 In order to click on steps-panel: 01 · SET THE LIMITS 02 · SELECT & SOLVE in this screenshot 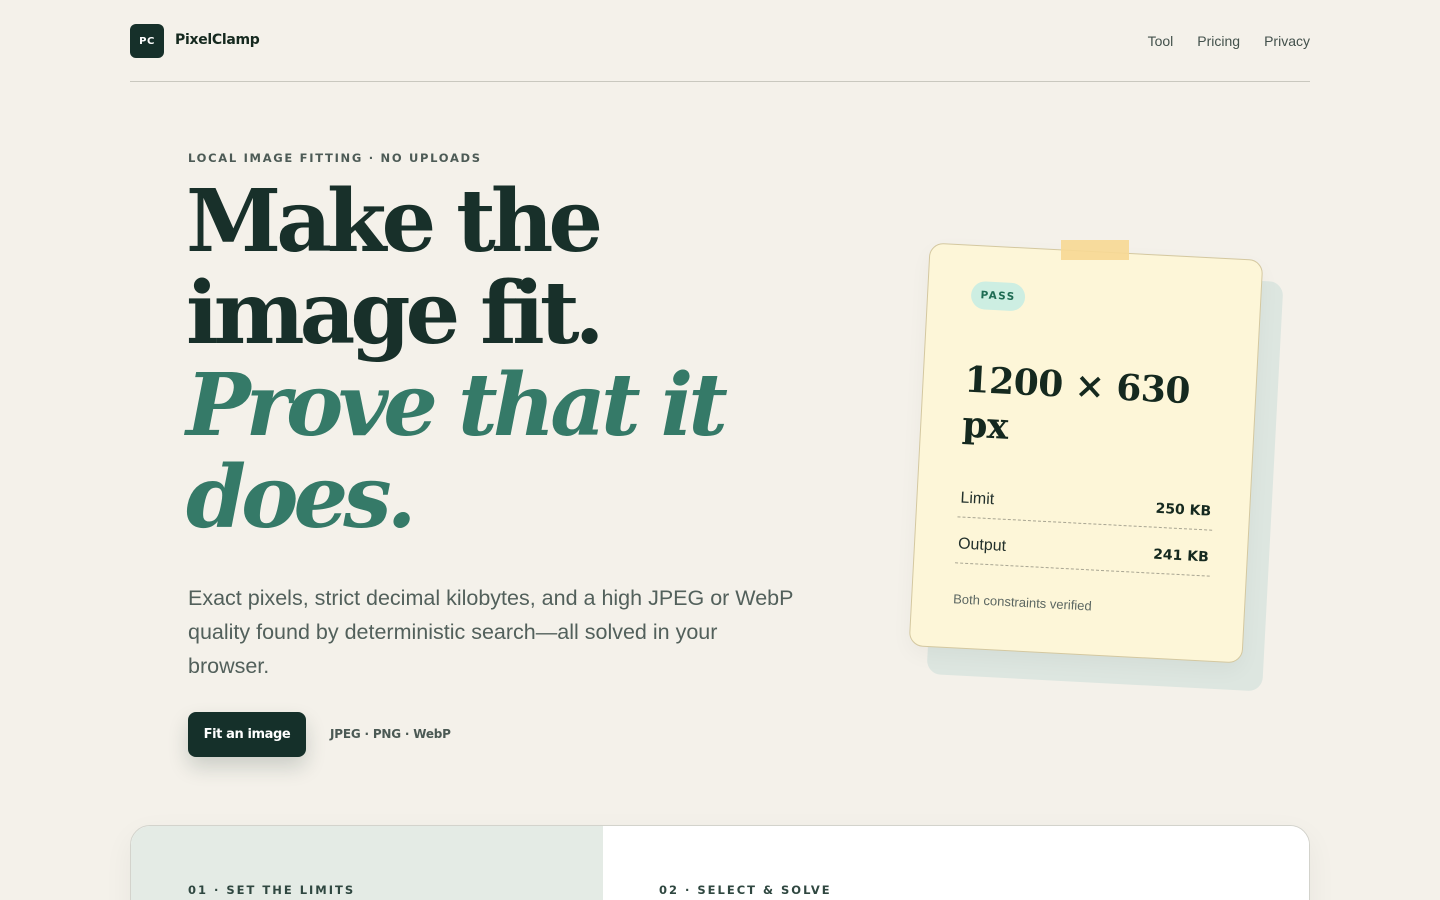, I will do `click(720, 862)`.